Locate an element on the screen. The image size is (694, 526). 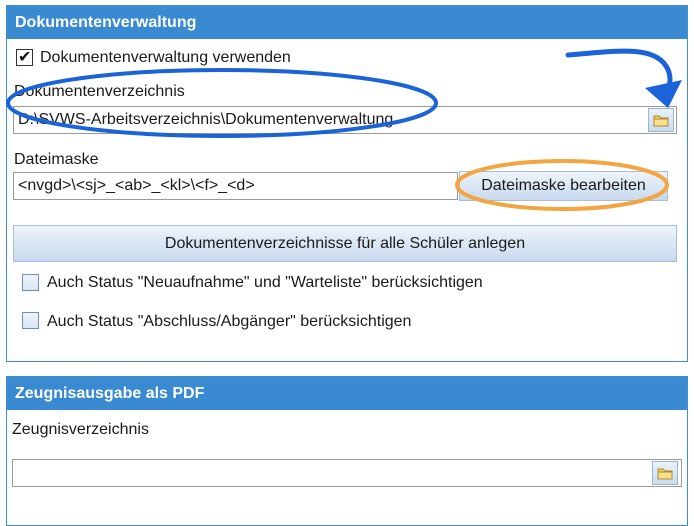
use-doc-management-label: Dokumentenverwaltung verwenden is located at coordinates (165, 57).